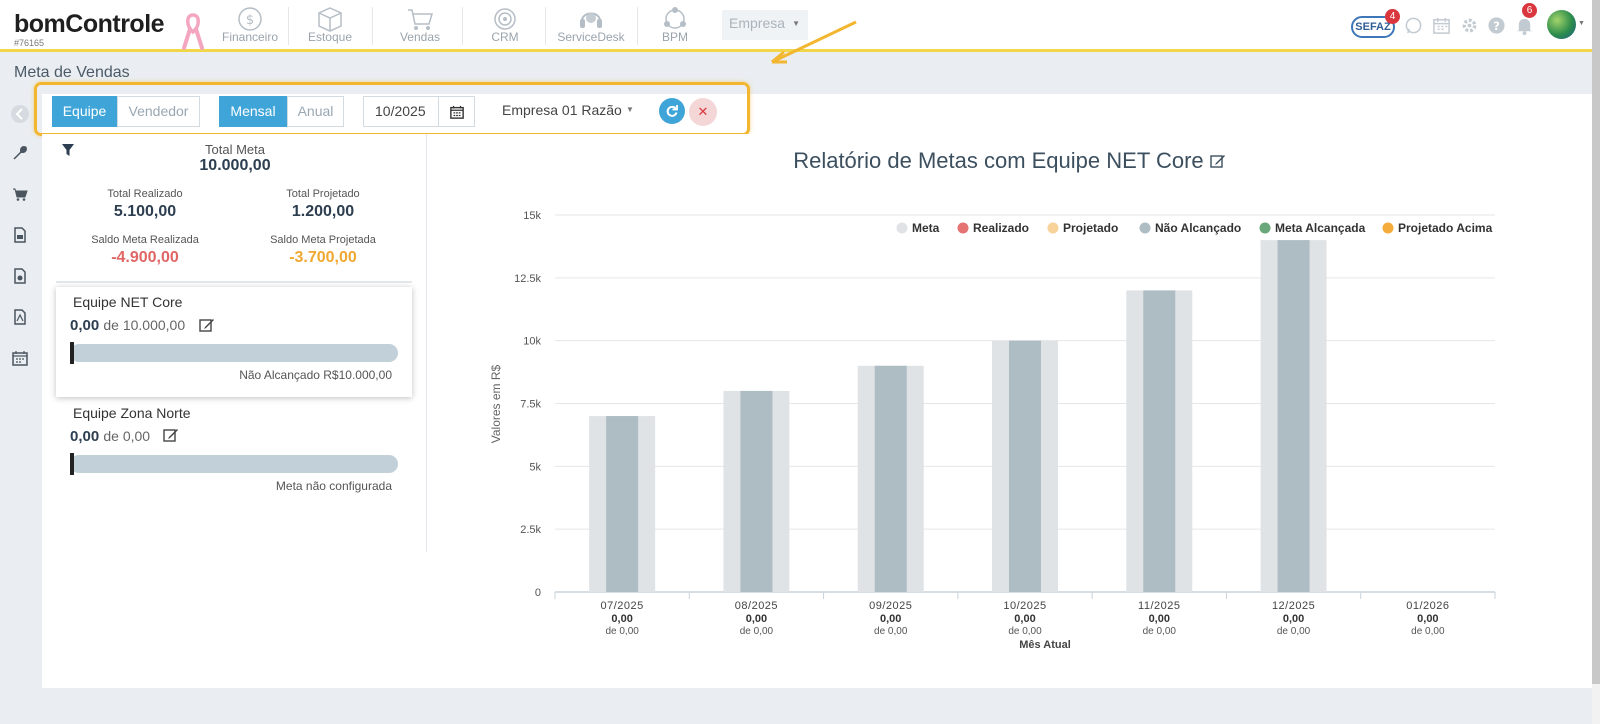 The height and width of the screenshot is (724, 1600). Describe the element at coordinates (145, 240) in the screenshot. I see `saldo-realizada-label: Saldo Meta Realizada` at that location.